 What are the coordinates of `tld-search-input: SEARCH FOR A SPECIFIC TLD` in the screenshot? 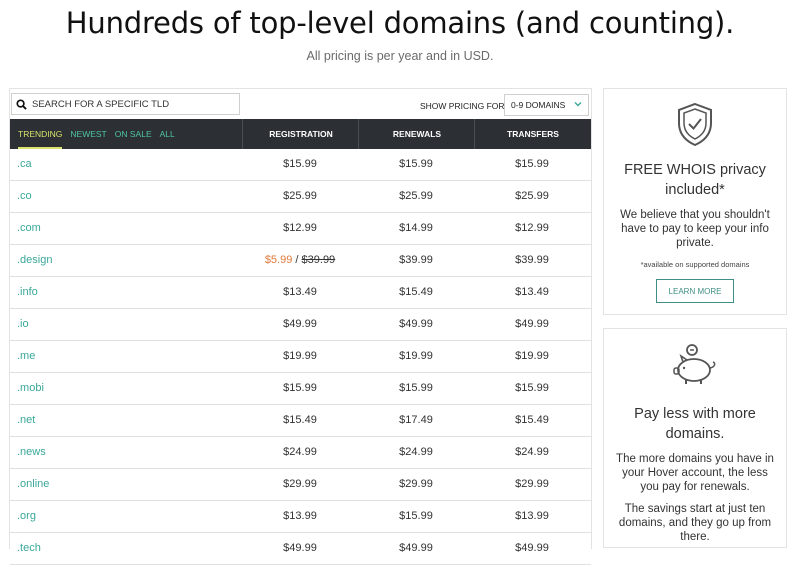 It's located at (125, 104).